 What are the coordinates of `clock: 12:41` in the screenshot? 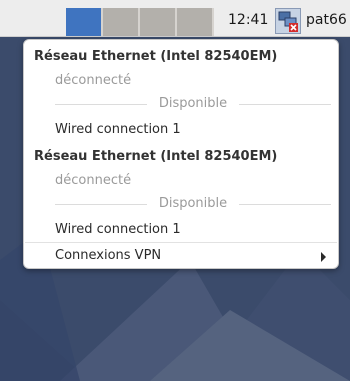 It's located at (248, 20).